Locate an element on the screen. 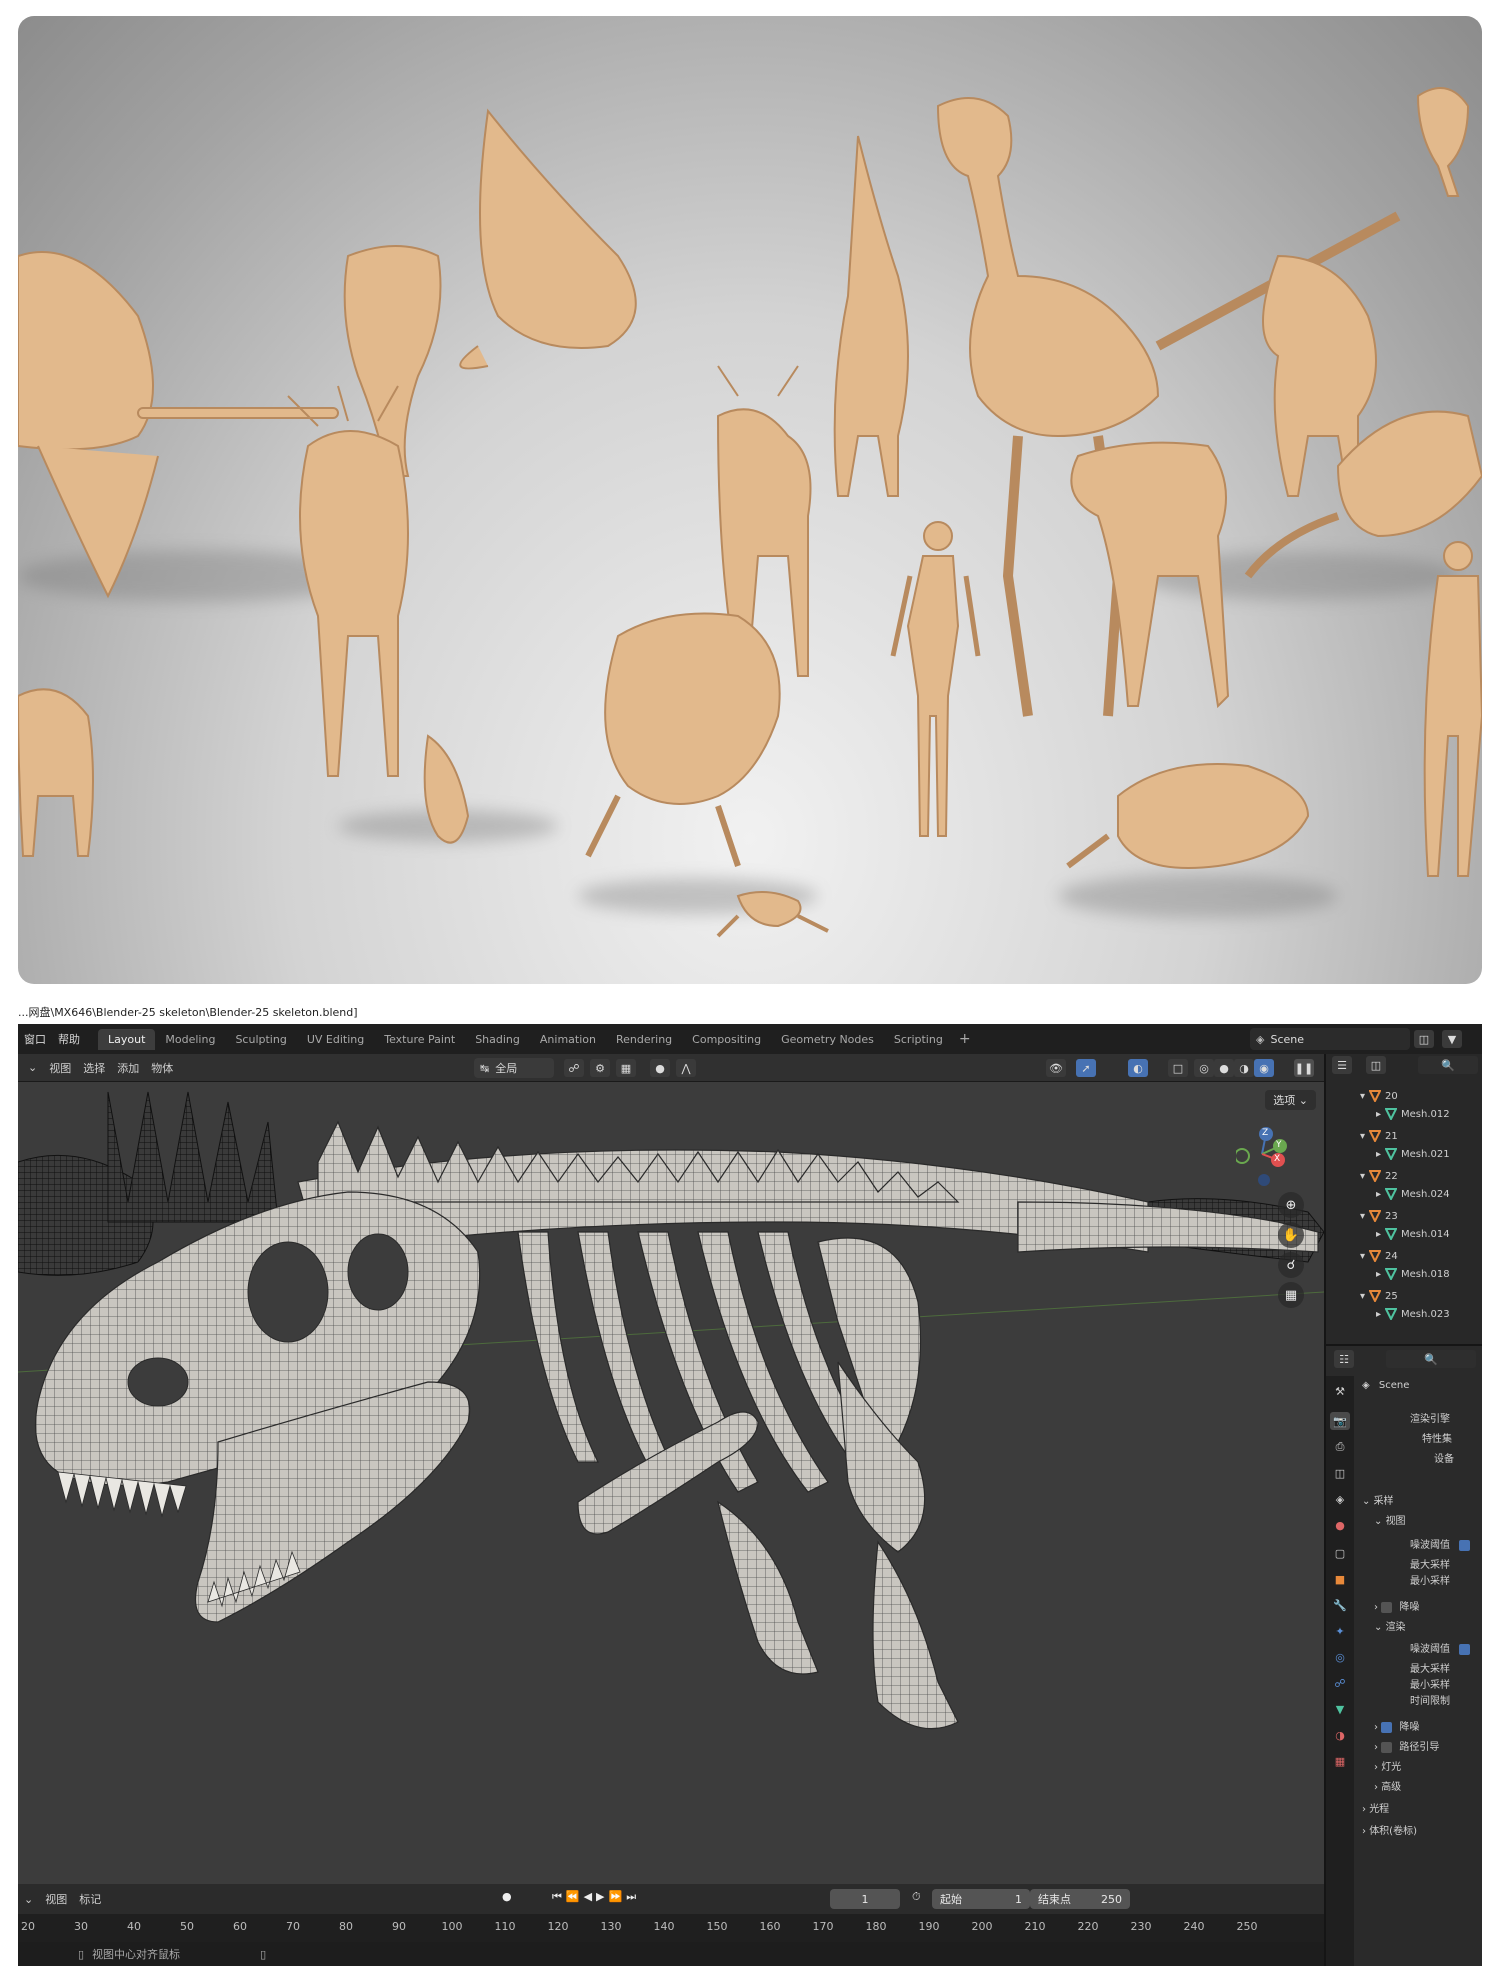 Image resolution: width=1500 pixels, height=1966 pixels. material-shading-icon: ◑ is located at coordinates (1244, 1068).